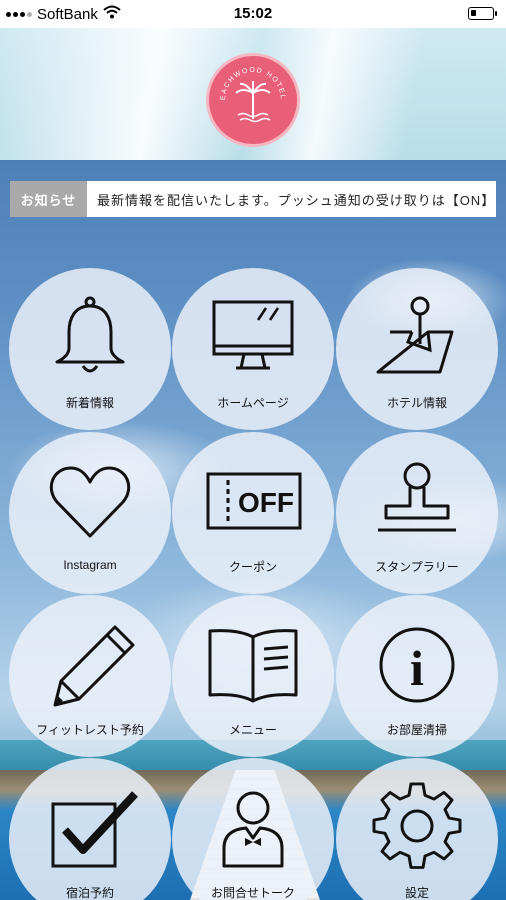 The height and width of the screenshot is (900, 506). I want to click on menu-item-homepage: ホームページ, so click(253, 349).